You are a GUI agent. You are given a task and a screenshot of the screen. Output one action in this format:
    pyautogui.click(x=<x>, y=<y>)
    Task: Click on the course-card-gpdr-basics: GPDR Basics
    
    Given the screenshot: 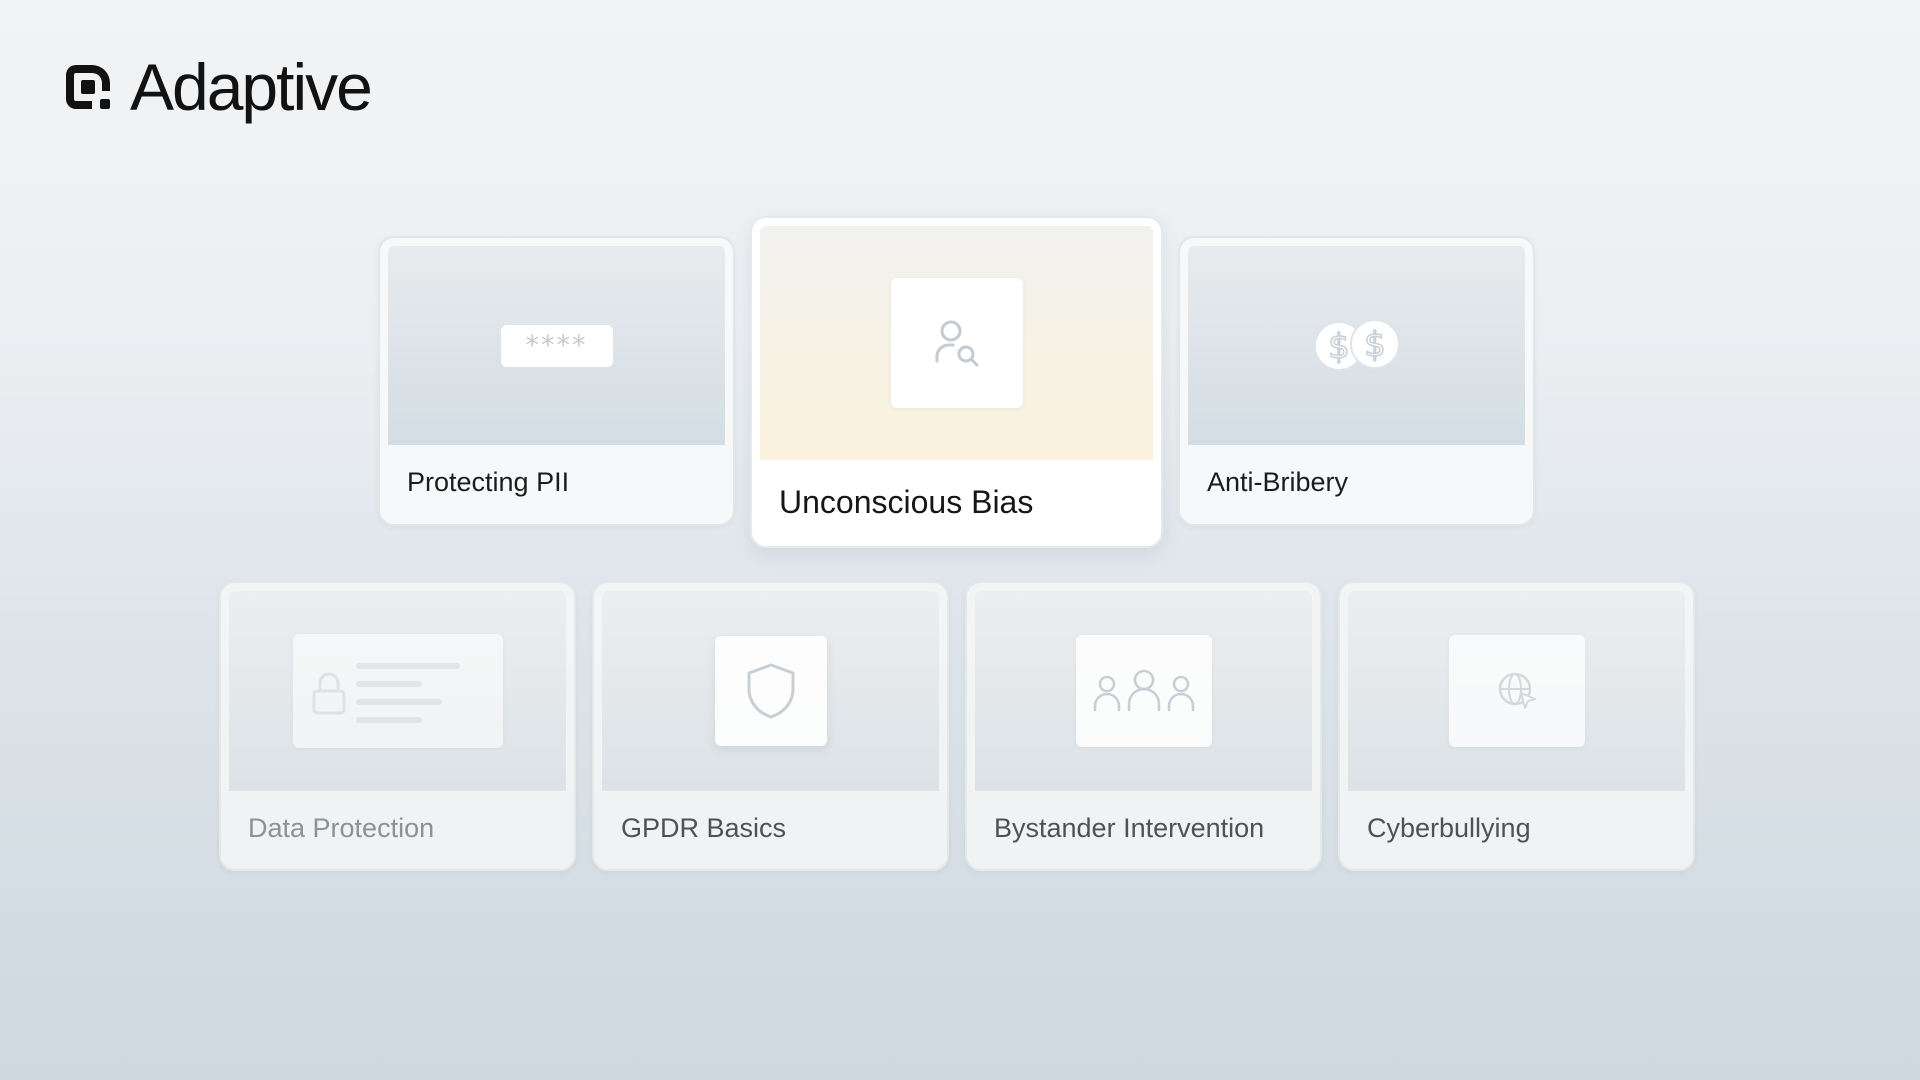 What is the action you would take?
    pyautogui.click(x=770, y=726)
    